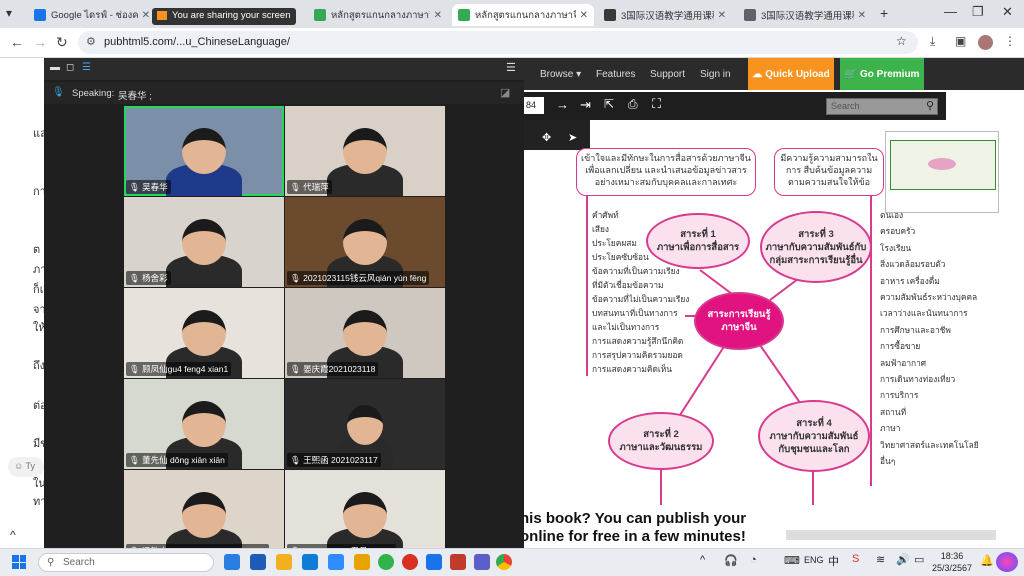 The image size is (1024, 576). Describe the element at coordinates (498, 42) in the screenshot. I see `omnibox: ⚙ pubhtml5.com/...u_ChineseLanguage/ ☆` at that location.